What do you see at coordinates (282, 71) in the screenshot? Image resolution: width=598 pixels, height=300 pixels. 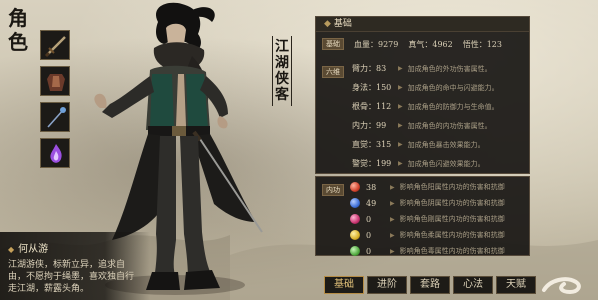 I see `character-nickname: 江 湖 侠 客` at bounding box center [282, 71].